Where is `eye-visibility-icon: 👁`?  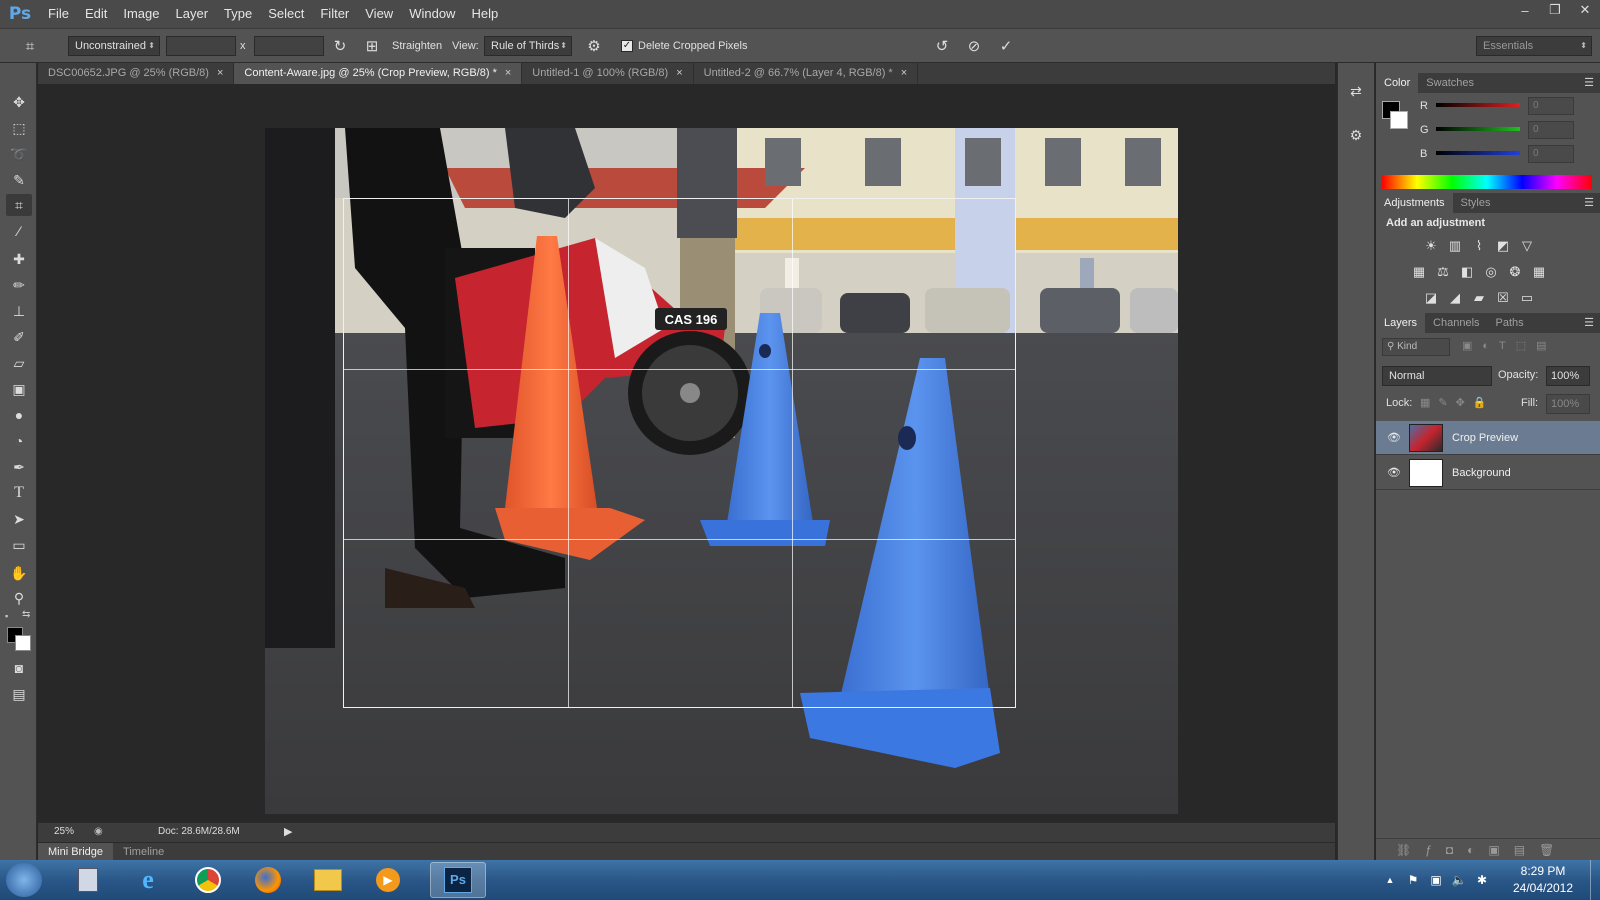 eye-visibility-icon: 👁 is located at coordinates (1394, 438).